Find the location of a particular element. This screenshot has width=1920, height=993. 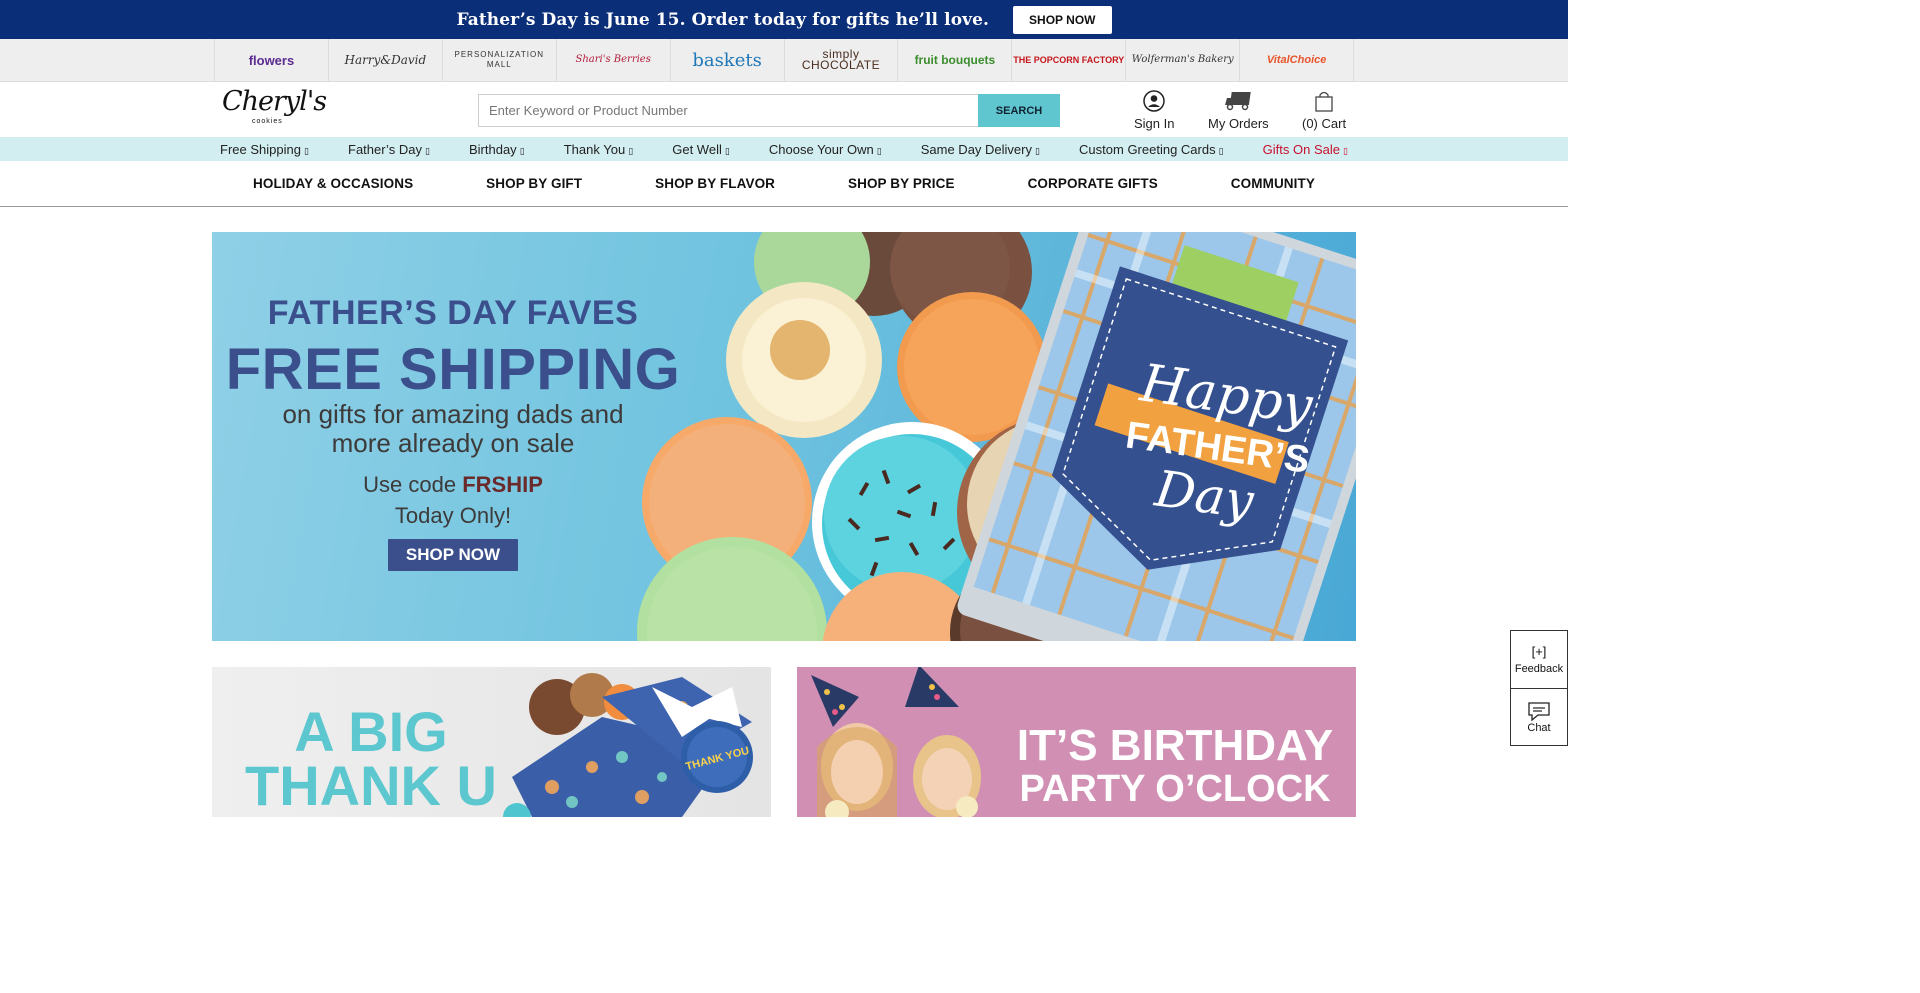

quick-link-label: Same Day Delivery is located at coordinates (976, 149).